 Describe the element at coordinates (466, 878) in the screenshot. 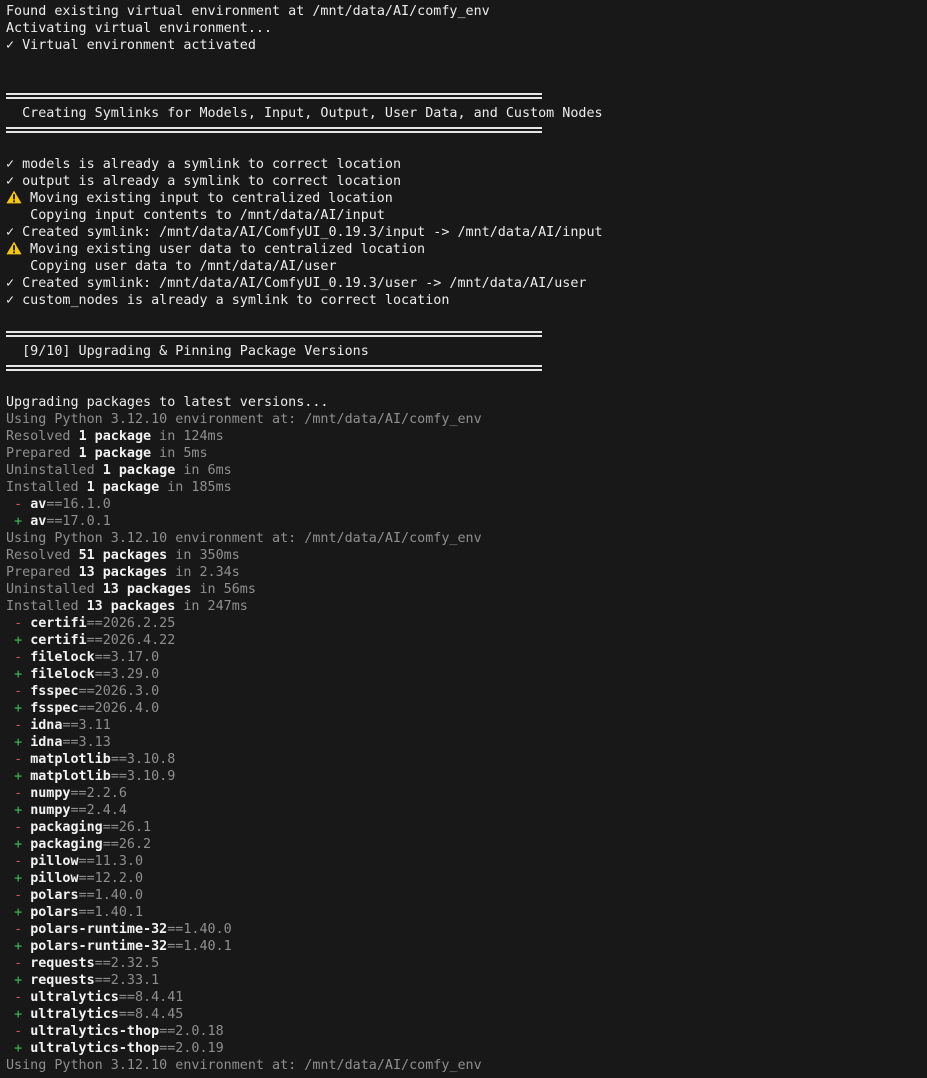

I see `package-added-line: + pillow==12.2.0` at that location.